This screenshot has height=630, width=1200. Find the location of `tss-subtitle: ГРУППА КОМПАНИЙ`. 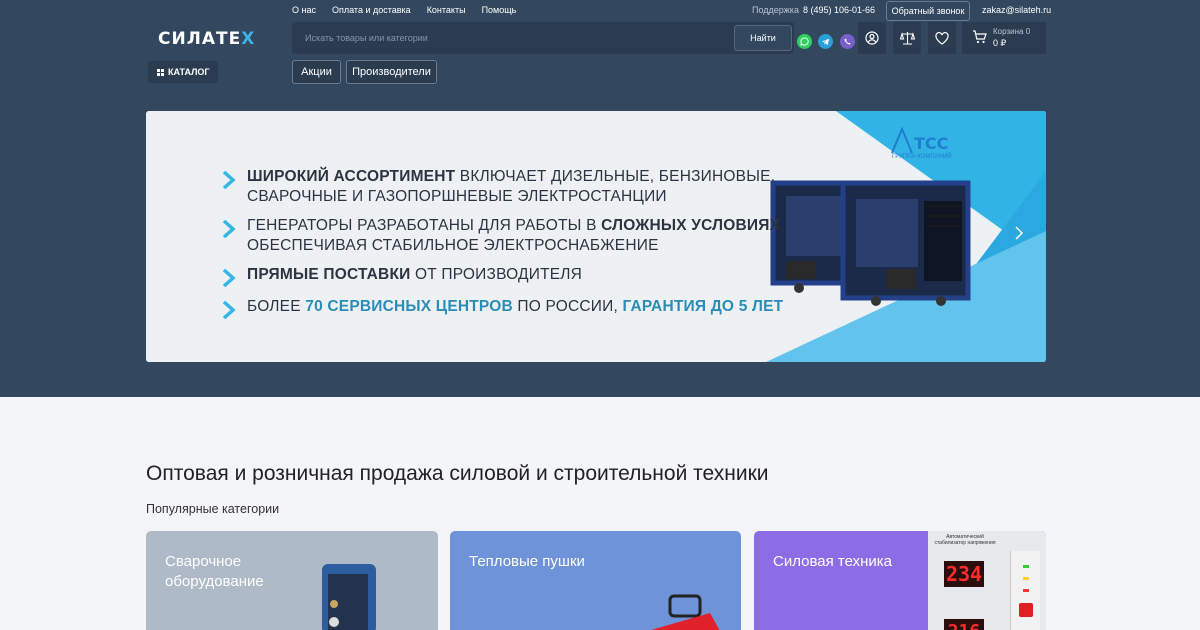

tss-subtitle: ГРУППА КОМПАНИЙ is located at coordinates (922, 157).